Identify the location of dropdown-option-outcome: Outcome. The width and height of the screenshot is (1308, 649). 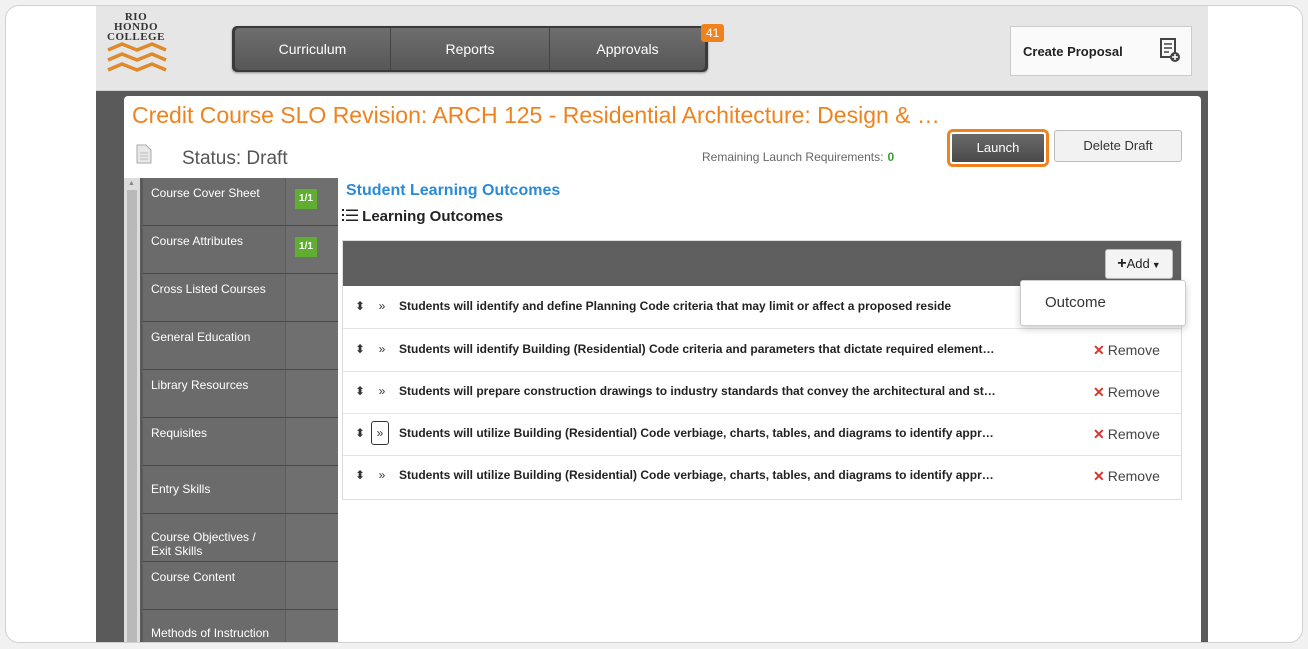
(1075, 302).